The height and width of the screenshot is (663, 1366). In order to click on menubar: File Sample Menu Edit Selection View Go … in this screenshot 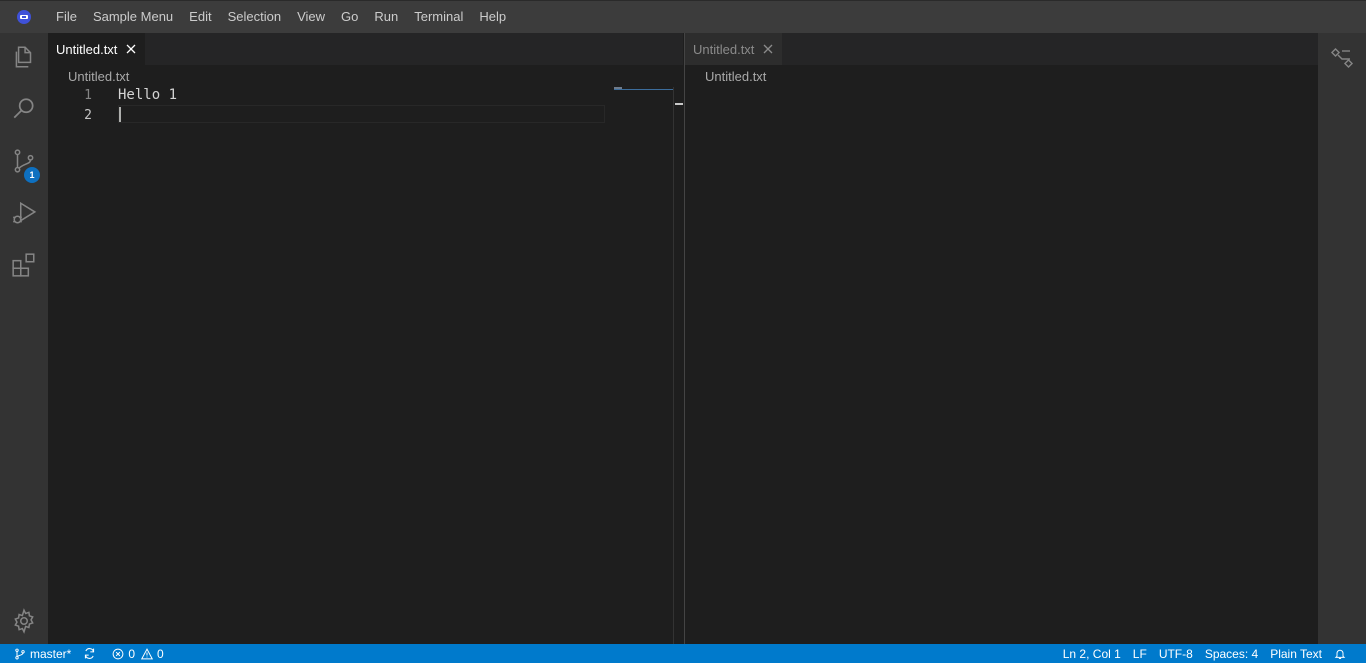, I will do `click(683, 16)`.